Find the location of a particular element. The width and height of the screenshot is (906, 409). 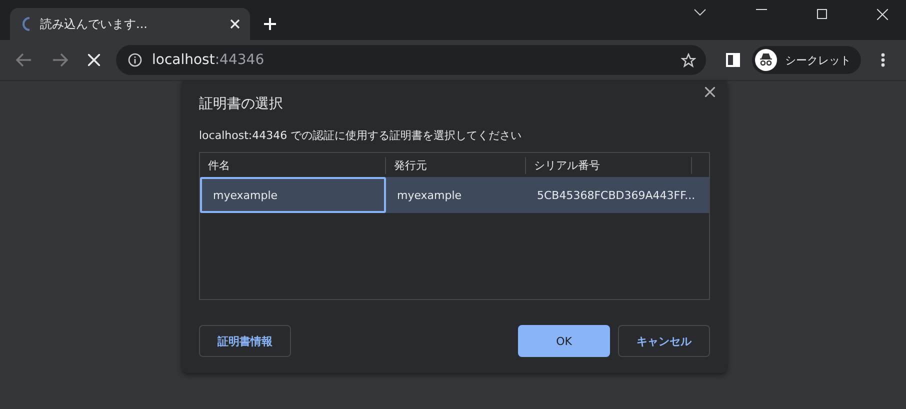

incognito-icon is located at coordinates (766, 60).